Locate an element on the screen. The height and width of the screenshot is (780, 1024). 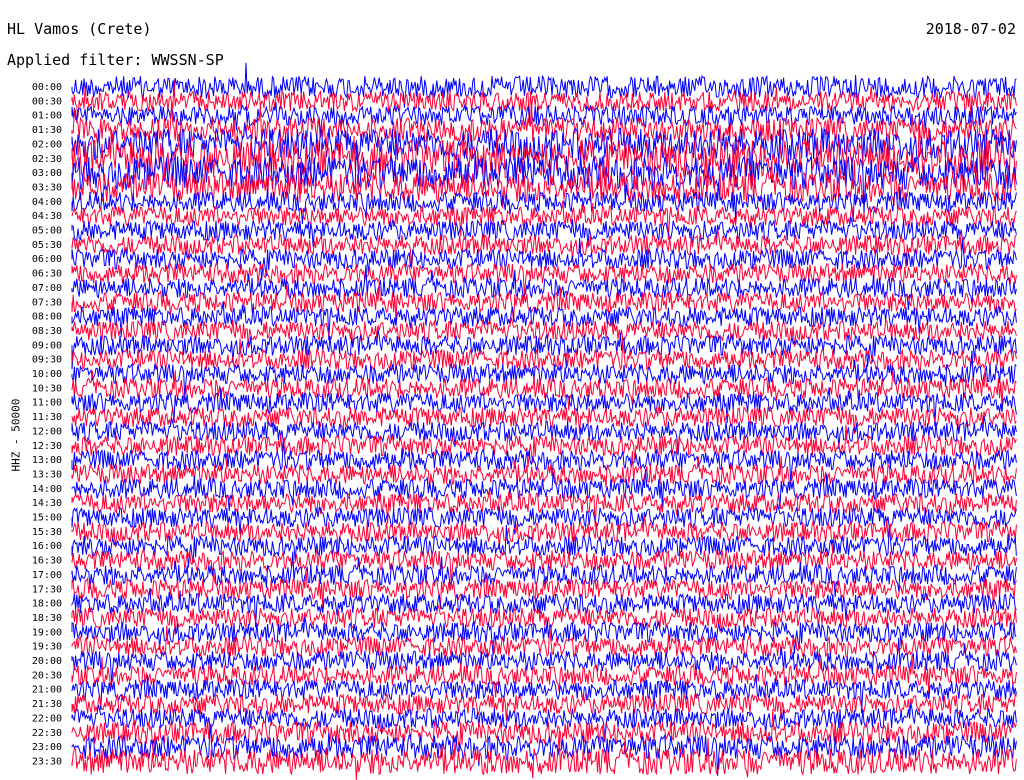
row-label: 06:30 is located at coordinates (47, 274).